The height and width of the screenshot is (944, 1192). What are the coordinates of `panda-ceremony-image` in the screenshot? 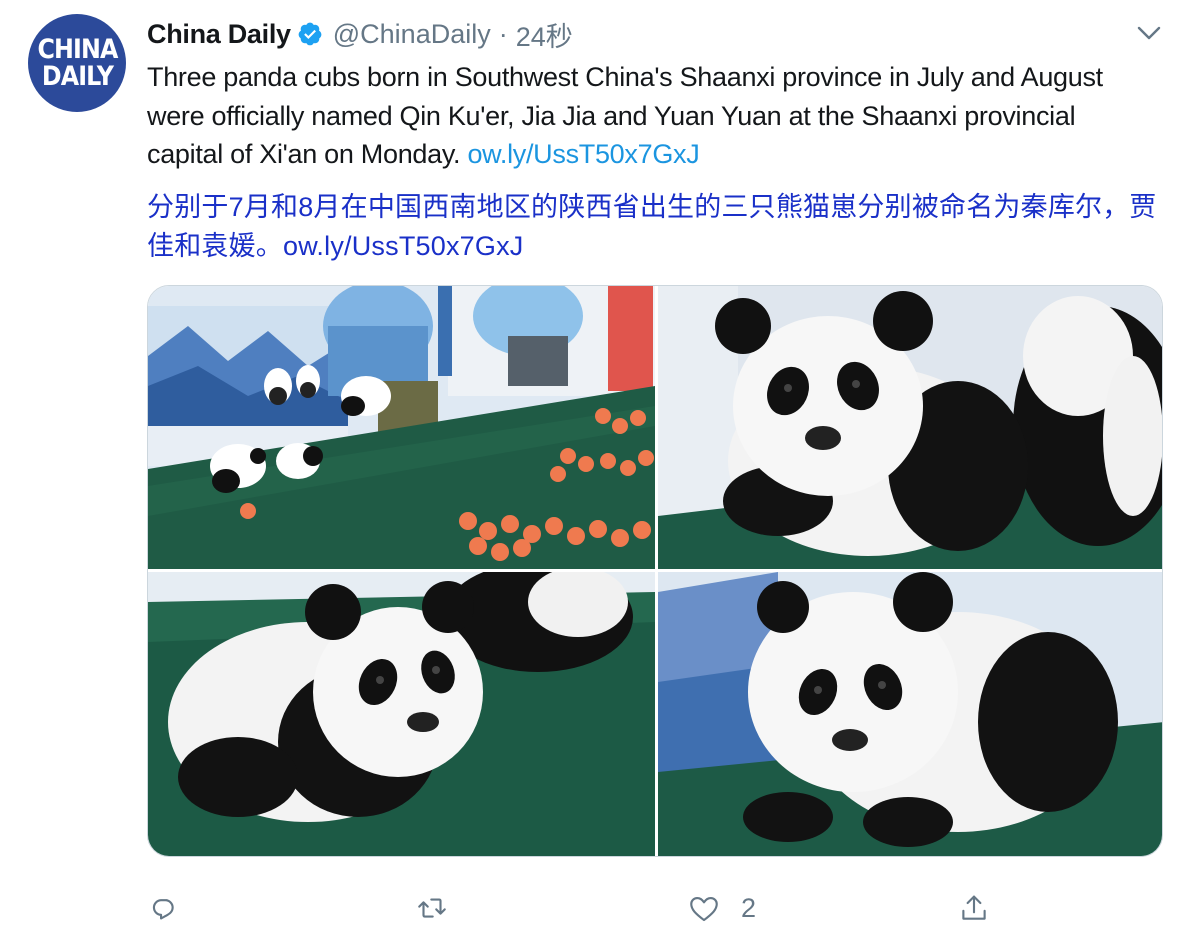 It's located at (401, 427).